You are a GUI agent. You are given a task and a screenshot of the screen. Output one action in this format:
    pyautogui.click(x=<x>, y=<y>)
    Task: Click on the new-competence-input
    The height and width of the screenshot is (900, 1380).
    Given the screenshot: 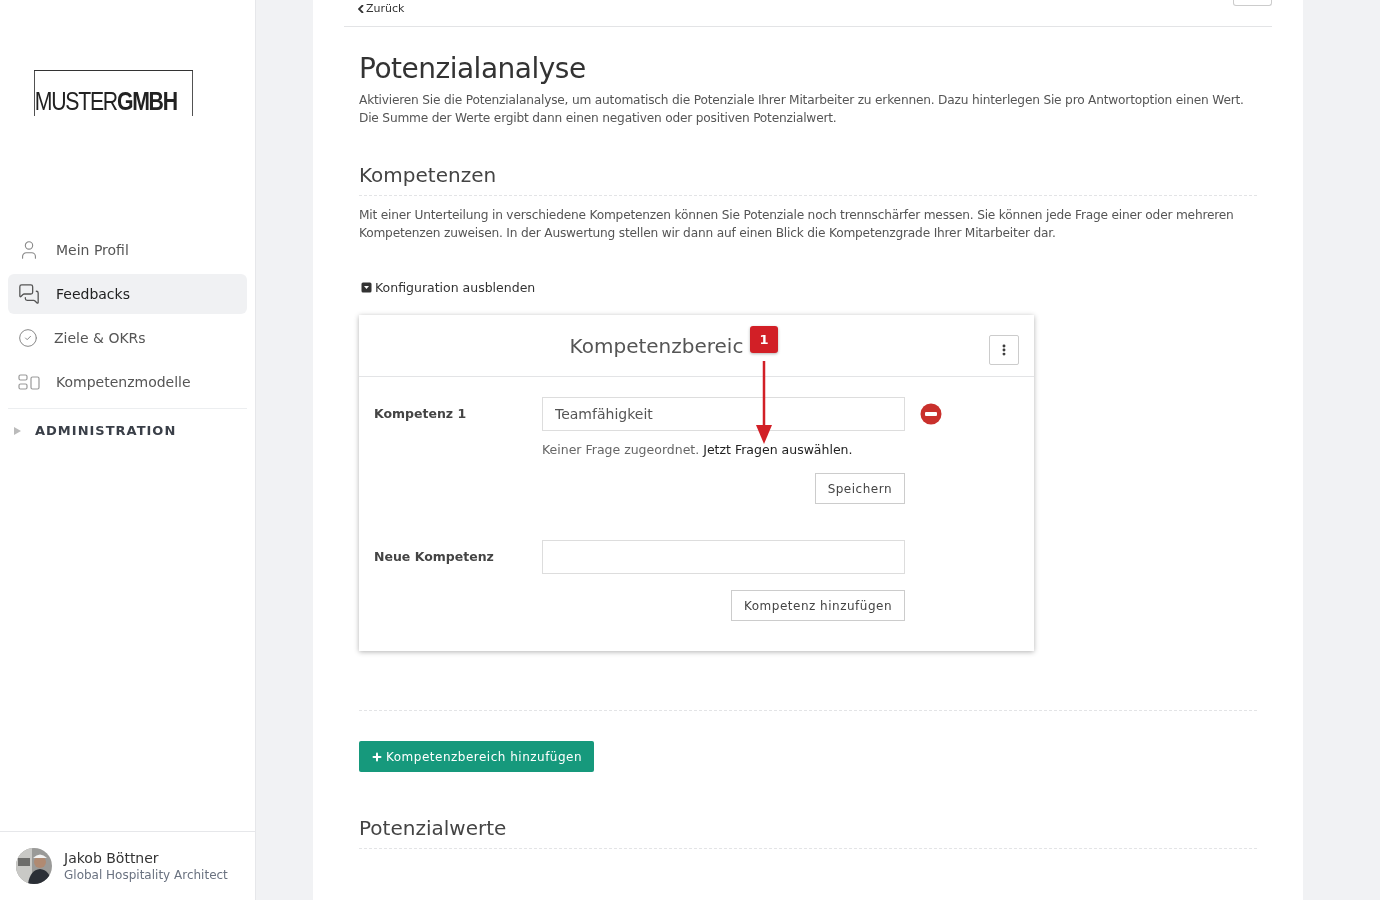 What is the action you would take?
    pyautogui.click(x=723, y=557)
    